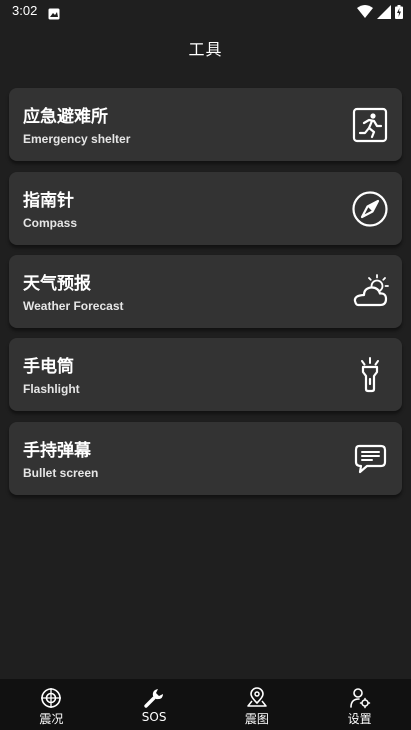 The image size is (411, 730). Describe the element at coordinates (48, 367) in the screenshot. I see `tool-card-title: 手电筒` at that location.